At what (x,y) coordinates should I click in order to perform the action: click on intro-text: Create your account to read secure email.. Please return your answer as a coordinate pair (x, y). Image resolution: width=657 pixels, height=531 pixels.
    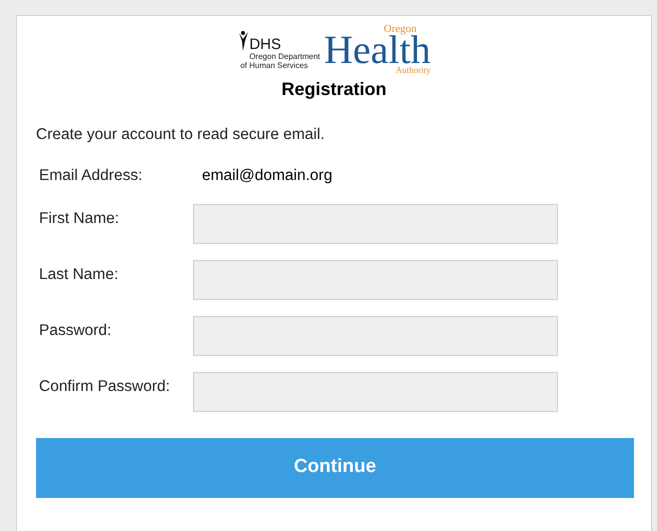
    Looking at the image, I should click on (181, 135).